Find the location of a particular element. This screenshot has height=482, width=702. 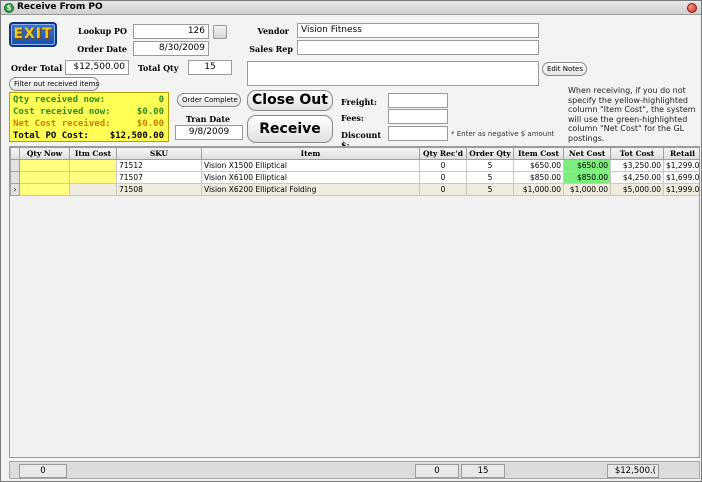

cost-received-row: Cost received now: $0.00 is located at coordinates (88, 112).